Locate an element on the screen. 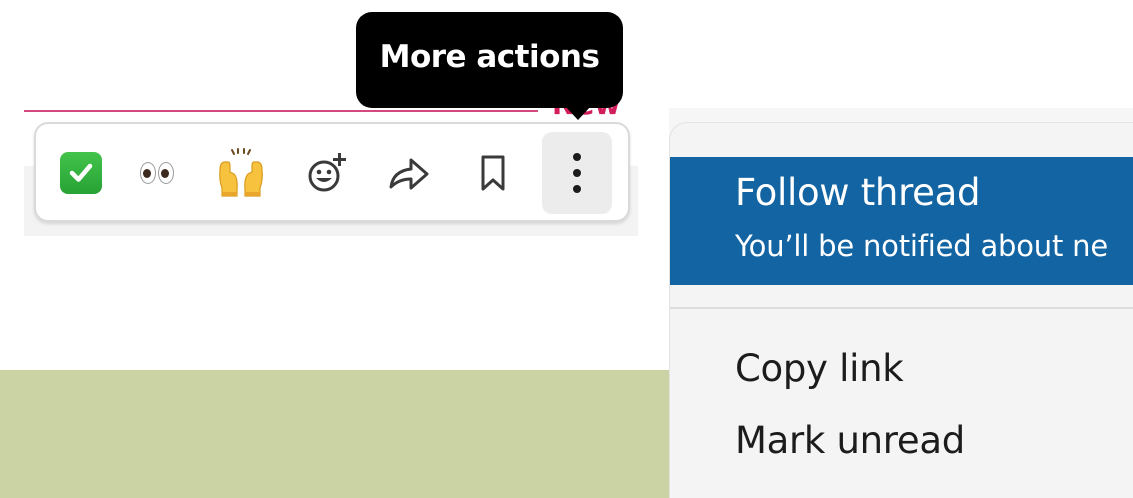 The height and width of the screenshot is (498, 1133). more-actions-tooltip: More actions is located at coordinates (489, 60).